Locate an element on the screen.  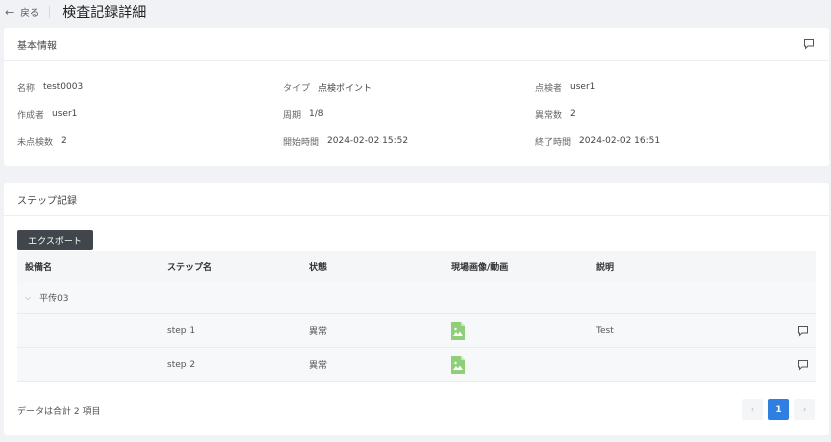
header-divider is located at coordinates (50, 12).